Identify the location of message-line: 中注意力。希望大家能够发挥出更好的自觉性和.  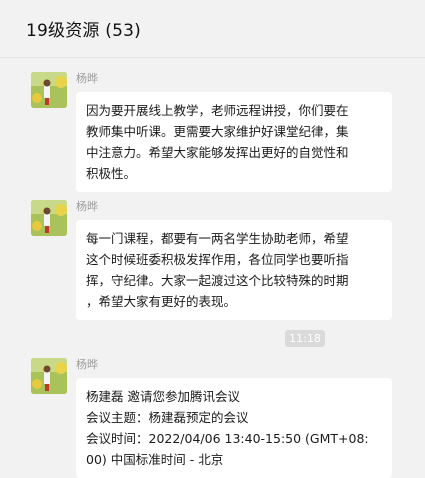
(217, 152).